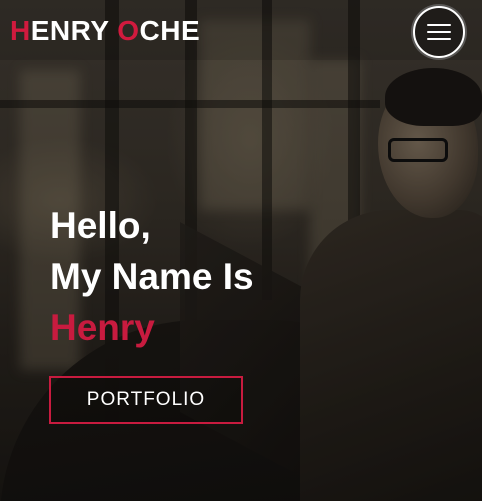 Image resolution: width=482 pixels, height=501 pixels. What do you see at coordinates (170, 30) in the screenshot?
I see `logo-last-rest: CHE` at bounding box center [170, 30].